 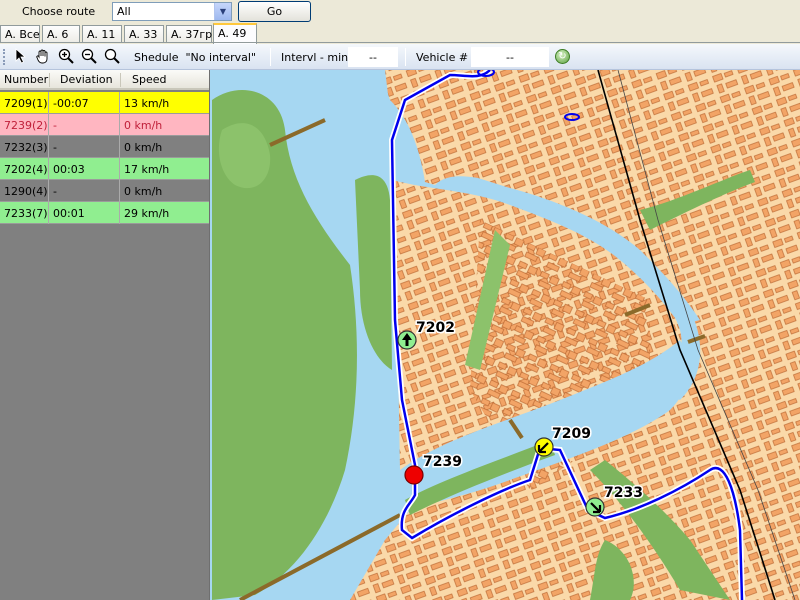 What do you see at coordinates (61, 34) in the screenshot?
I see `tab-route-6: A. 6` at bounding box center [61, 34].